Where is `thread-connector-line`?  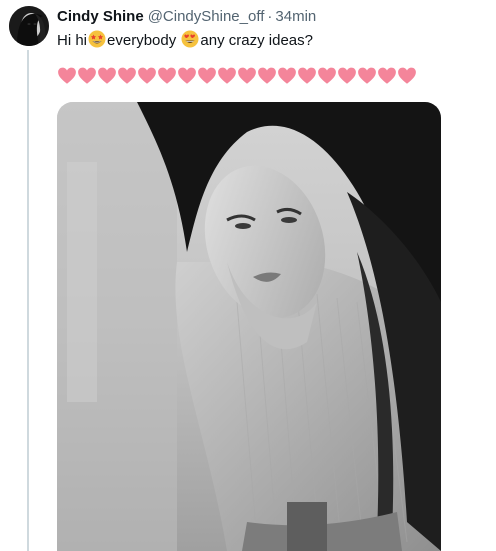 thread-connector-line is located at coordinates (28, 300).